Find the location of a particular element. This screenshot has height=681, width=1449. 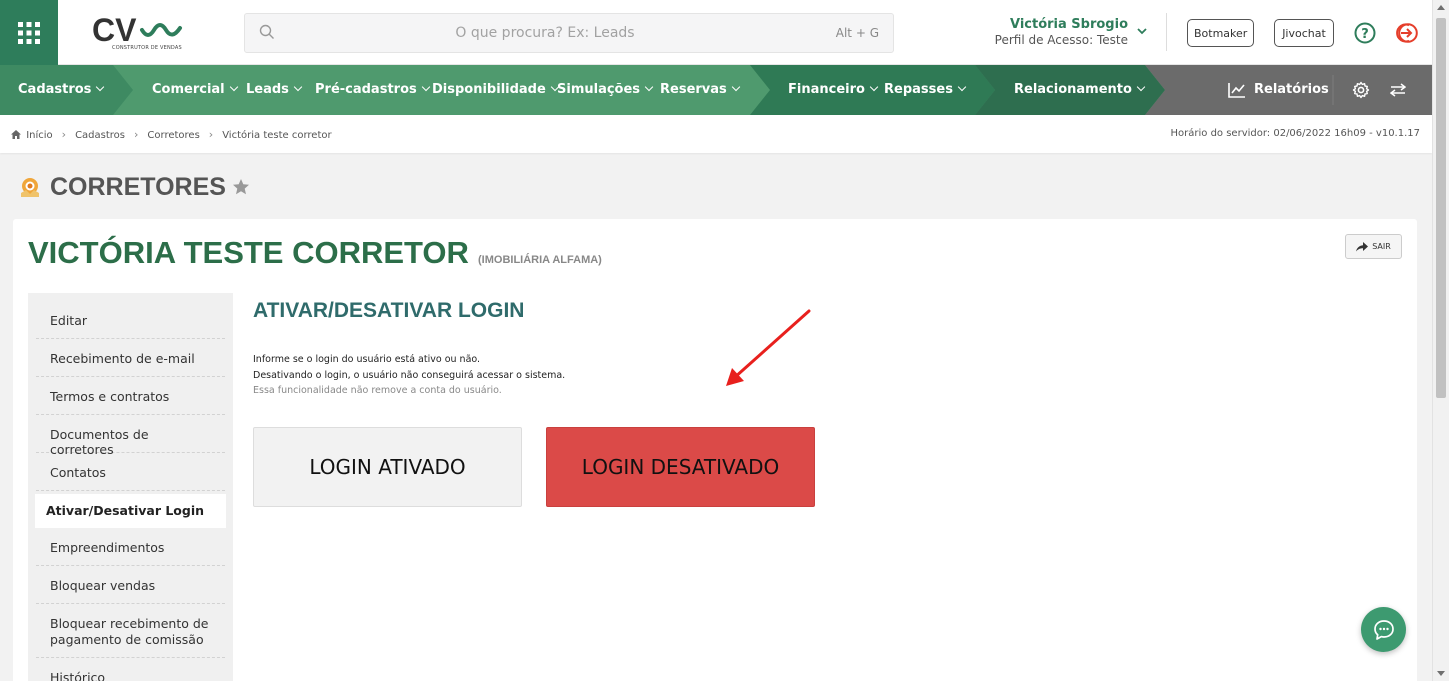

swap-arrows-icon is located at coordinates (1398, 90).